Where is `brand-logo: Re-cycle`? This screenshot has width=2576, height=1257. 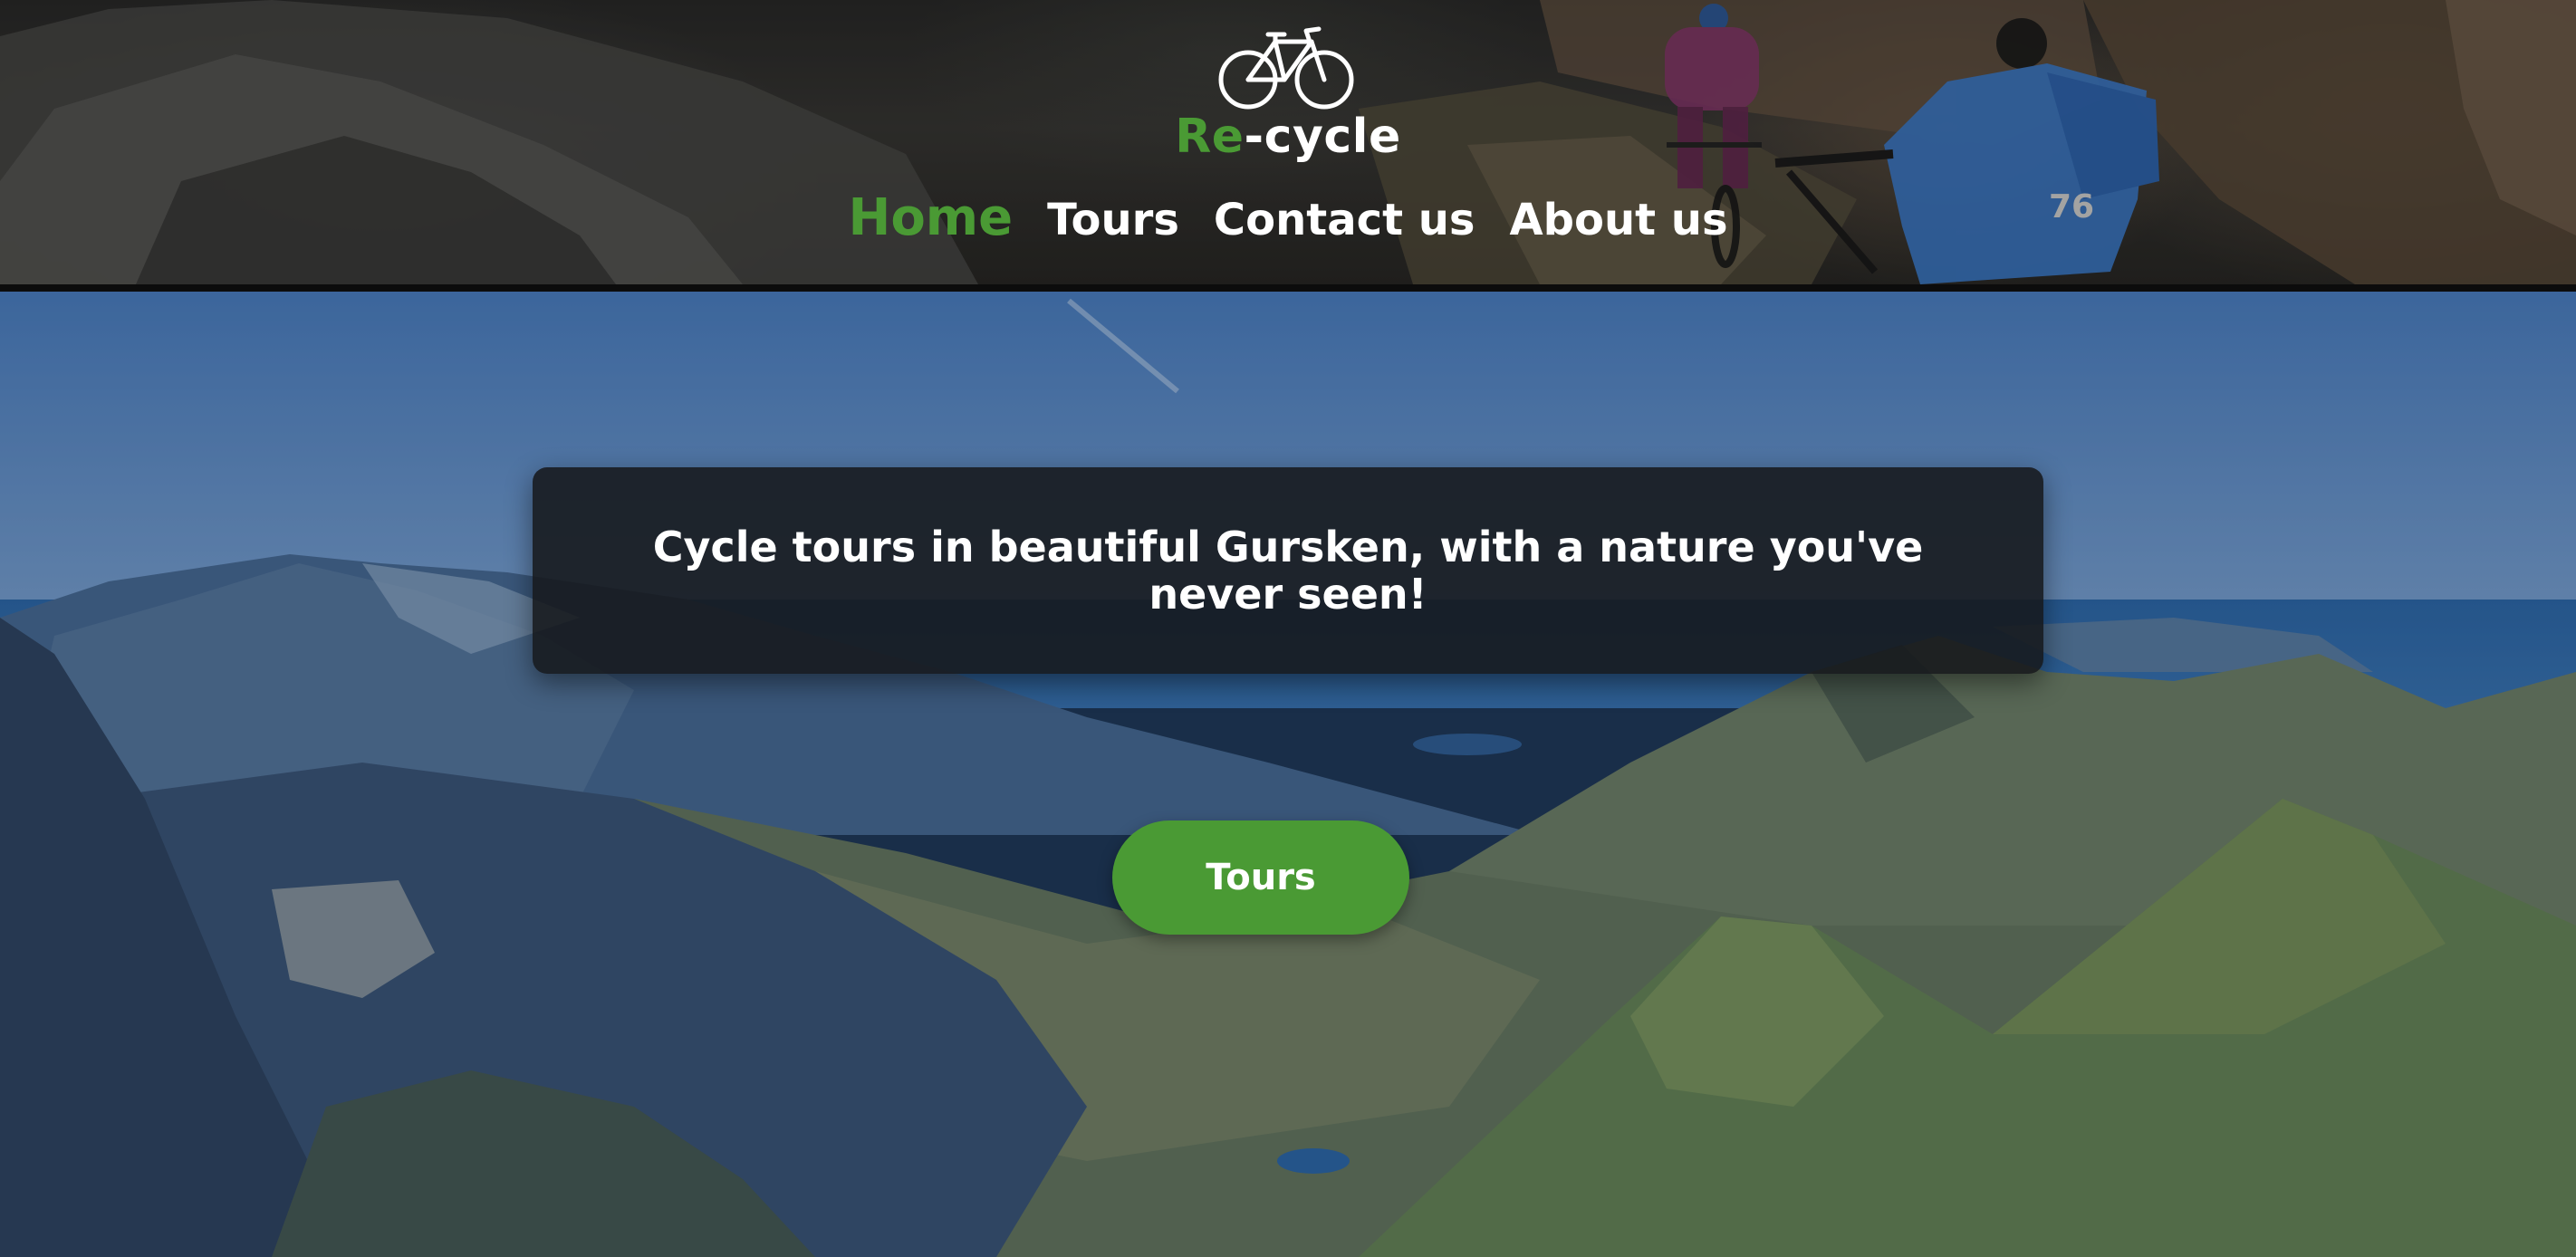
brand-logo: Re-cycle is located at coordinates (1288, 136).